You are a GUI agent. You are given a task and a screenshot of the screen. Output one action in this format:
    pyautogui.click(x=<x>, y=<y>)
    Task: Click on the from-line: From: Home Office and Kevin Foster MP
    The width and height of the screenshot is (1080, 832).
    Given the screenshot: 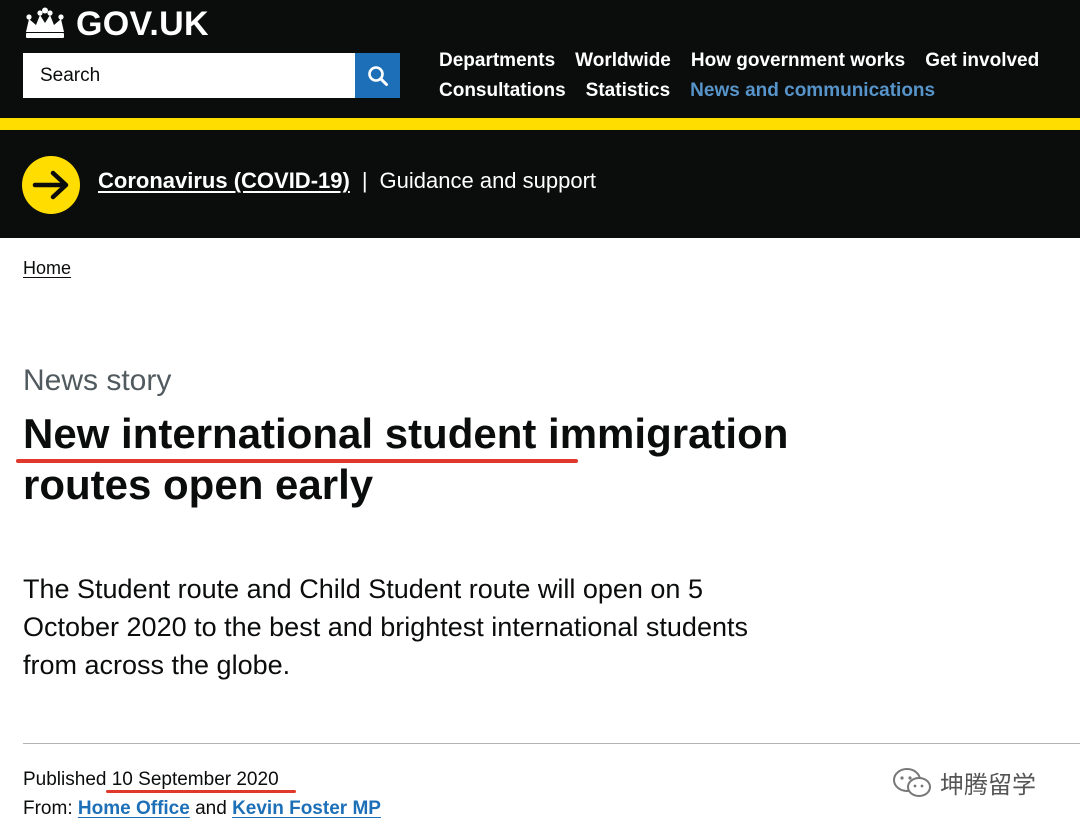 What is the action you would take?
    pyautogui.click(x=202, y=808)
    